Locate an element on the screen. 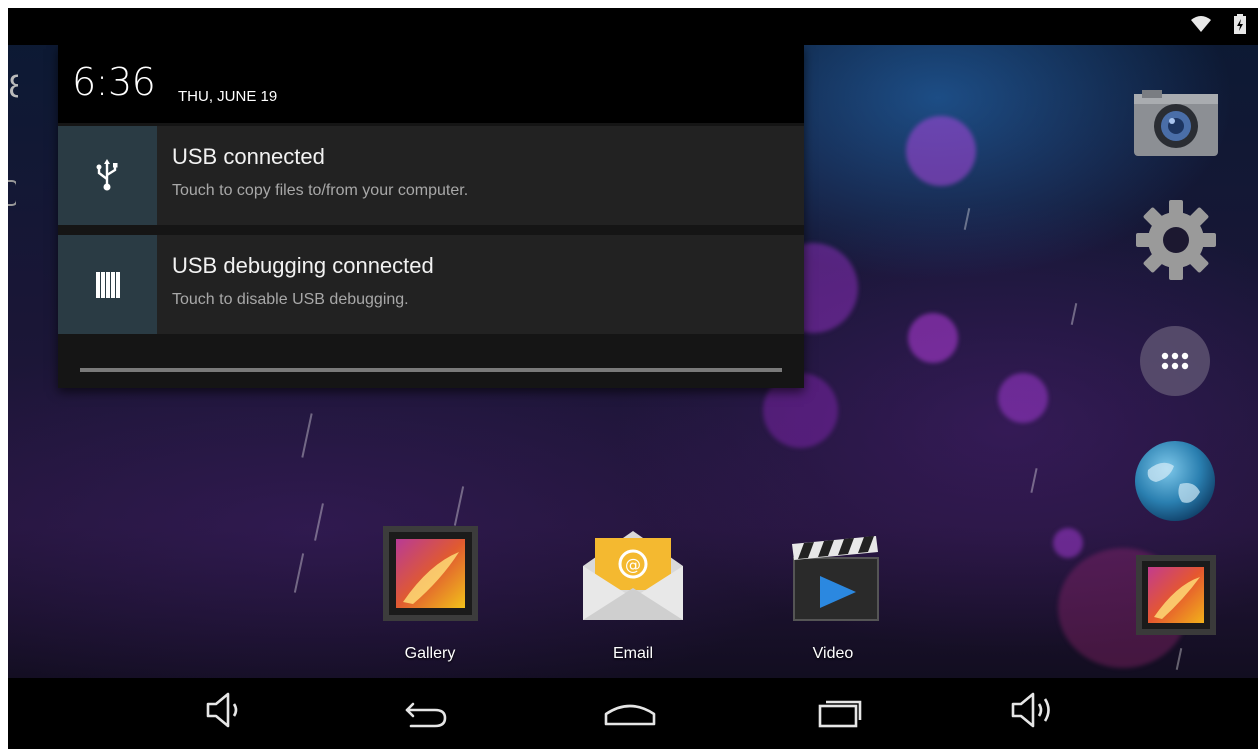 The height and width of the screenshot is (749, 1258). volume-up-icon is located at coordinates (1033, 710).